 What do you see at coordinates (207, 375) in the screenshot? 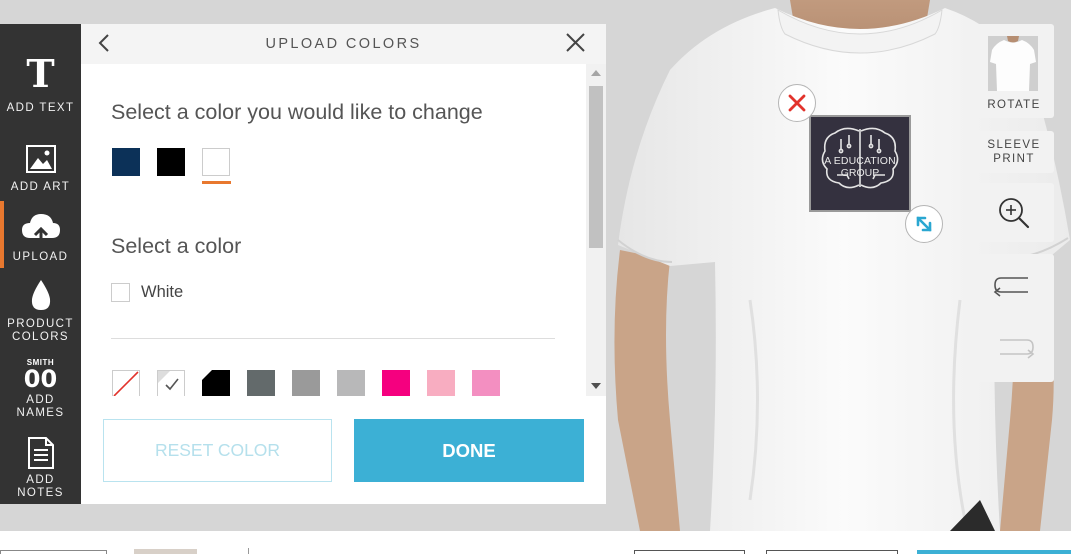
I see `swatch-corner-fold` at bounding box center [207, 375].